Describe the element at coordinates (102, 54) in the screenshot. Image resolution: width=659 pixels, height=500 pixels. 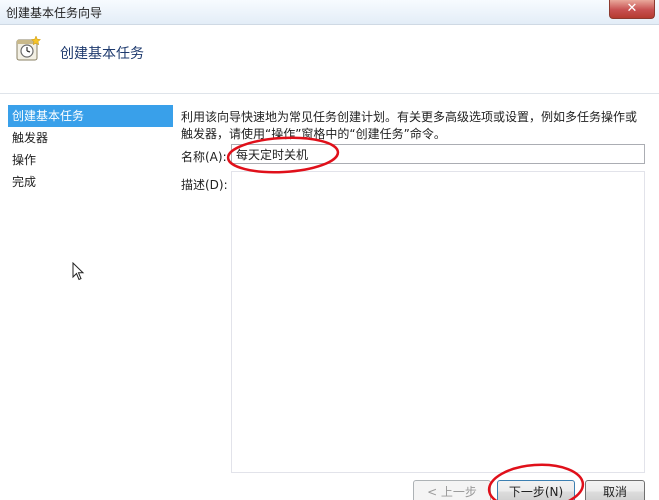
I see `page-title: 创建基本任务` at that location.